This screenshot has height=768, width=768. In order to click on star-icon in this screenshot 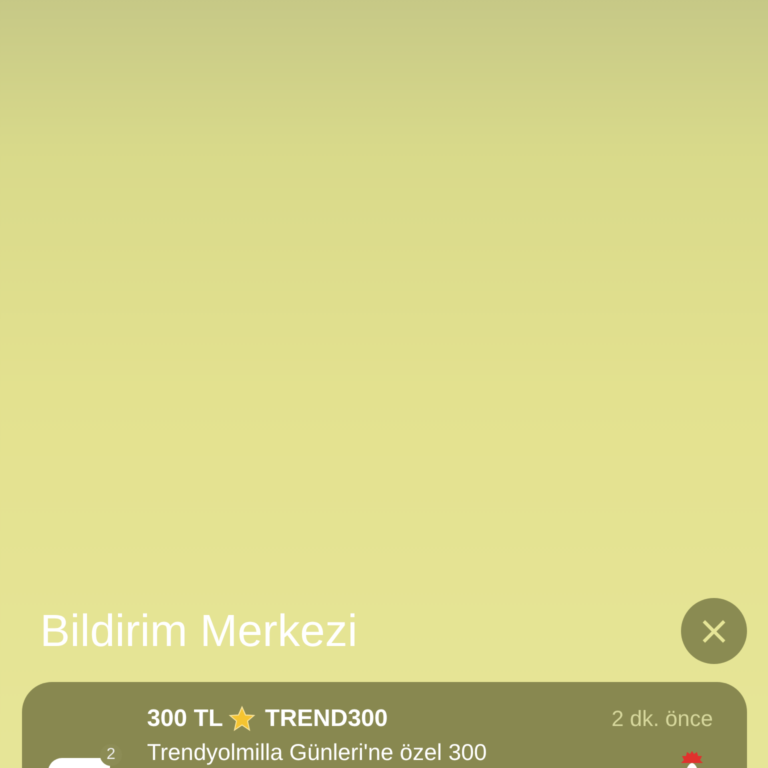, I will do `click(242, 719)`.